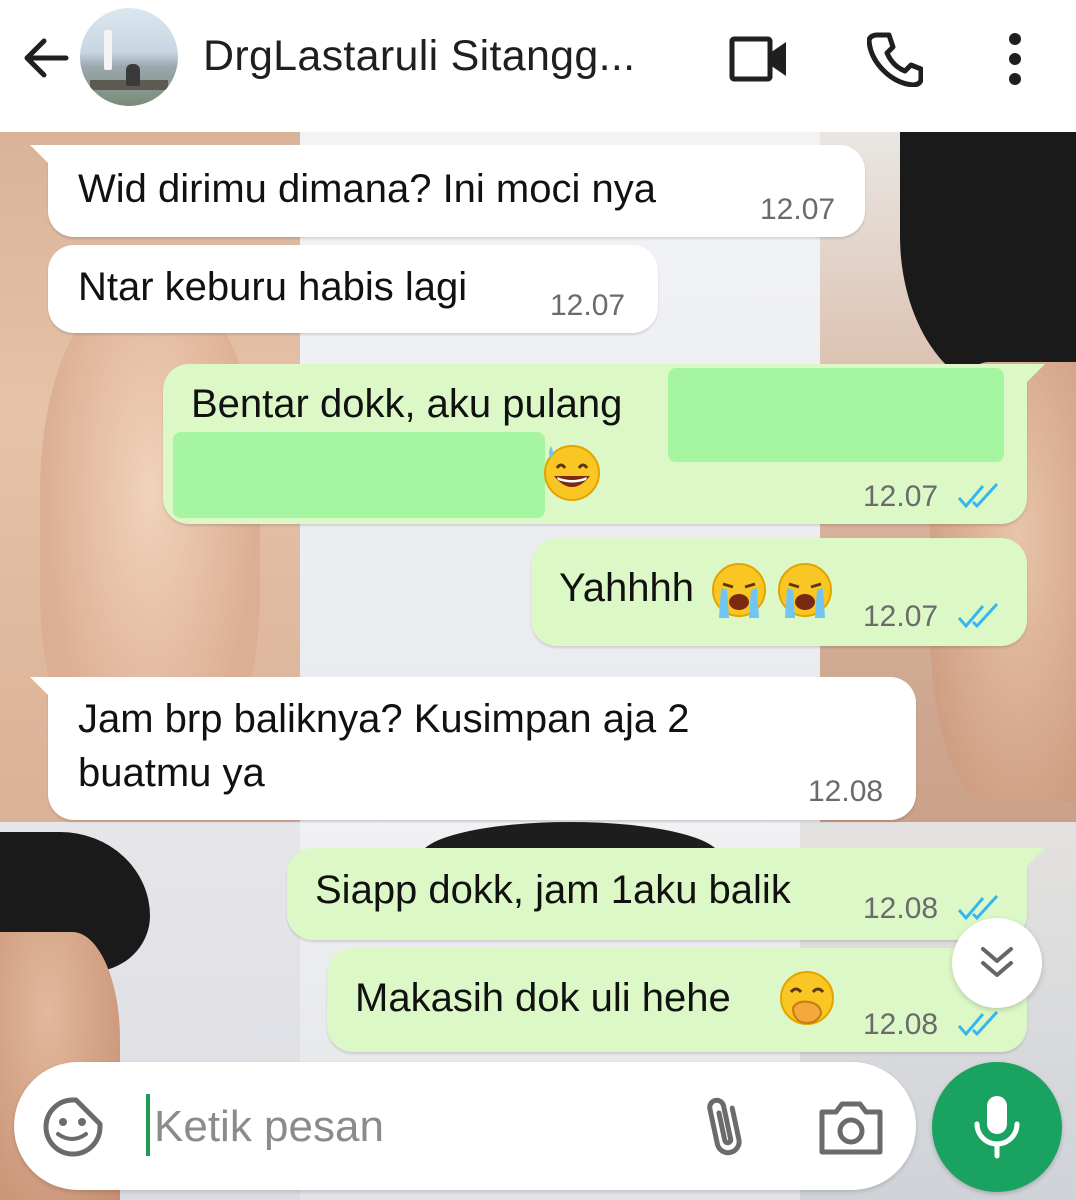 This screenshot has height=1200, width=1076. I want to click on voice-call-button, so click(895, 59).